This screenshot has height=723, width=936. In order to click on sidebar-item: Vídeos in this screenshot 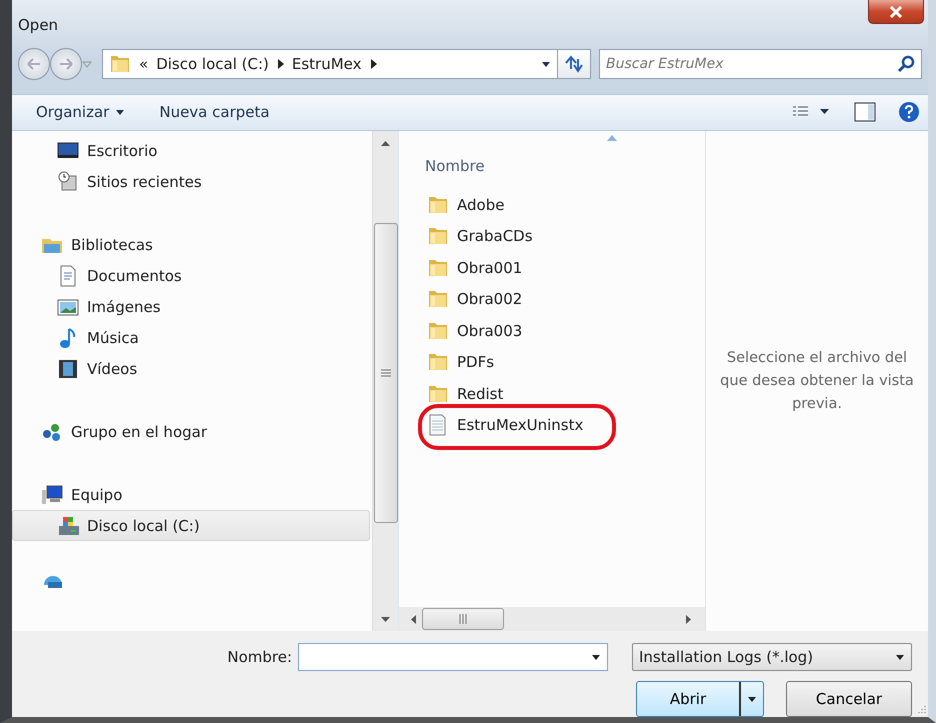, I will do `click(191, 368)`.